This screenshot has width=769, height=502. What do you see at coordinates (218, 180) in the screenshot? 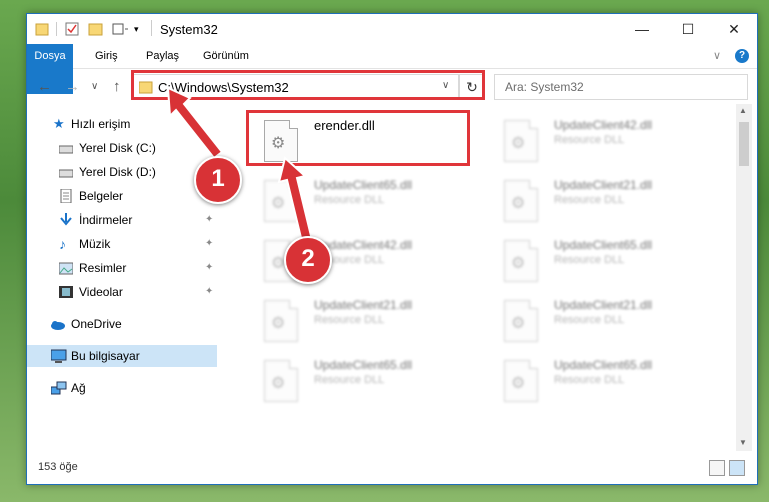
I see `step-1-badge: 1` at bounding box center [218, 180].